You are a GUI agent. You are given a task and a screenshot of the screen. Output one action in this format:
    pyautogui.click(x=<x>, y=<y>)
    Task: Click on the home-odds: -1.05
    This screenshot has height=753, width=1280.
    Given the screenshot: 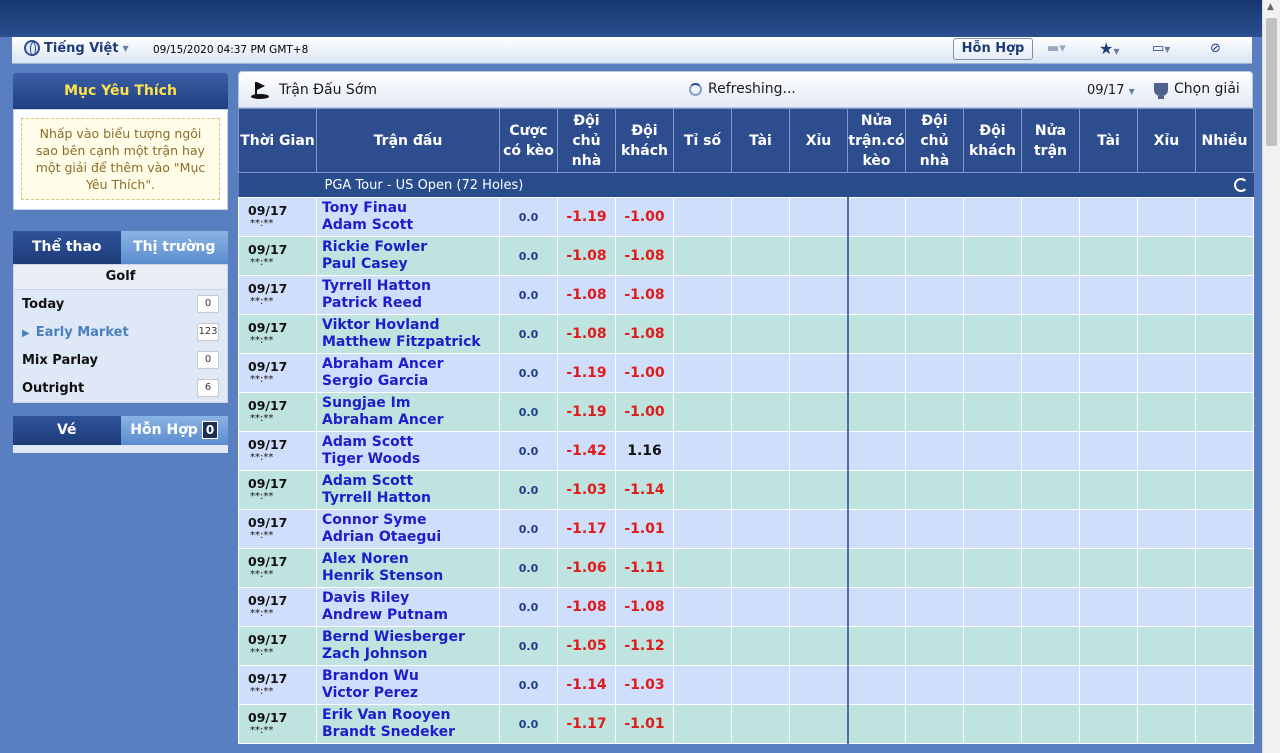 What is the action you would take?
    pyautogui.click(x=586, y=646)
    